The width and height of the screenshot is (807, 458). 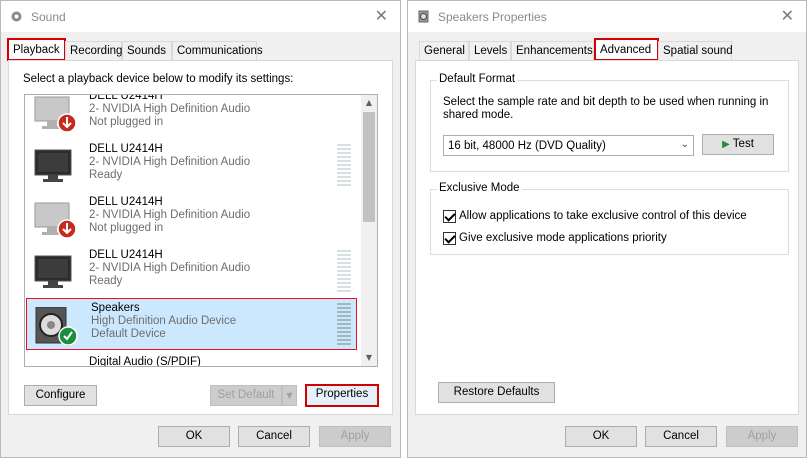 I want to click on exclusive-mode-heading: Exclusive Mode, so click(x=479, y=188).